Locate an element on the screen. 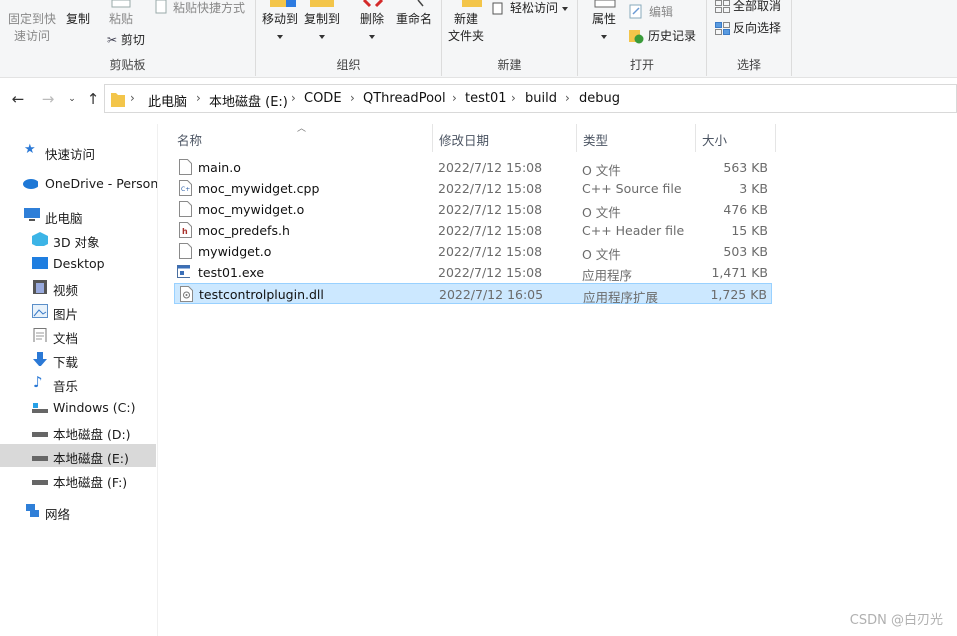  column-header-label: 类型 is located at coordinates (596, 140).